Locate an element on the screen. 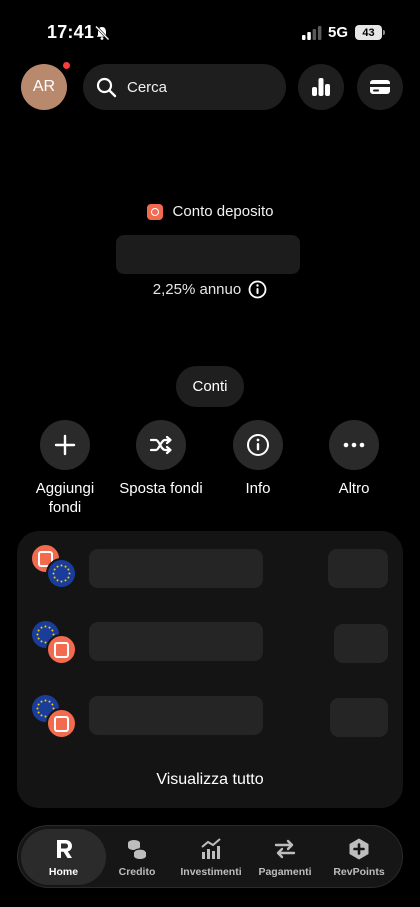 This screenshot has height=907, width=420. battery-icon: 43 is located at coordinates (368, 32).